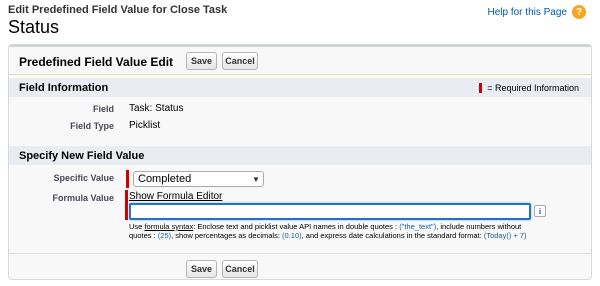 The image size is (600, 286). Describe the element at coordinates (292, 235) in the screenshot. I see `hint-code-percent: (0.10)` at that location.